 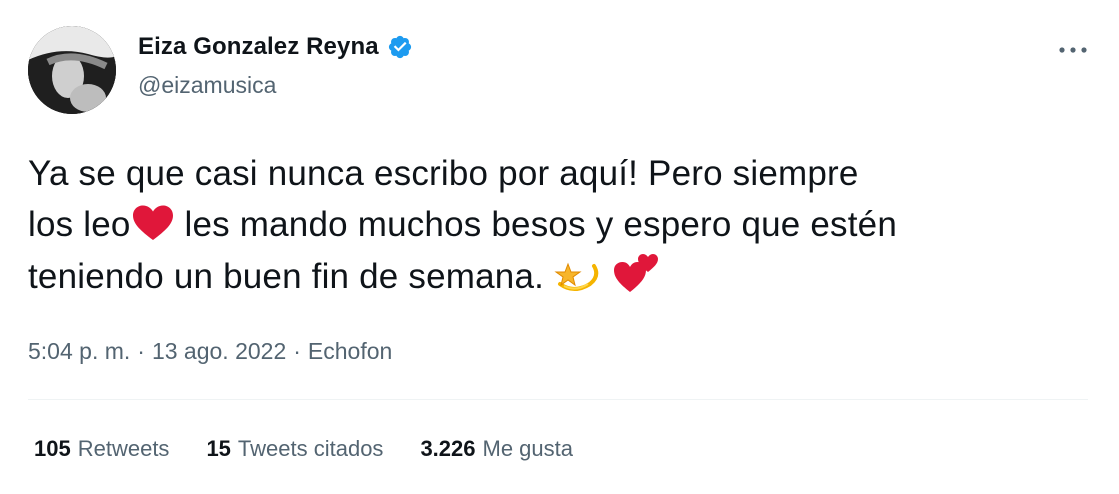 I want to click on tweet-time: 5:04 p. m., so click(x=79, y=351).